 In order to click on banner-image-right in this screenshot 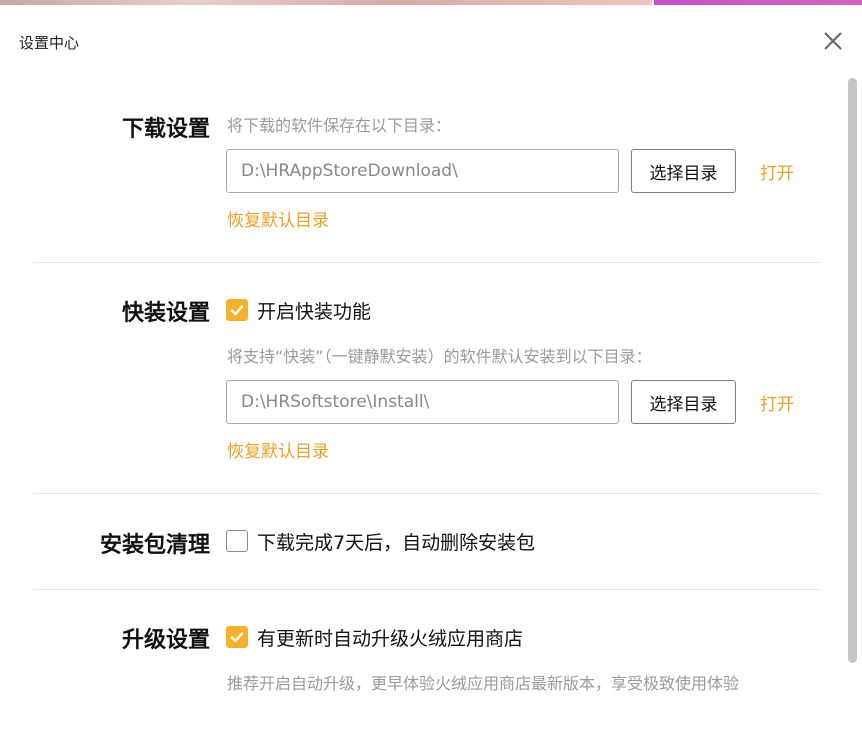, I will do `click(758, 2)`.